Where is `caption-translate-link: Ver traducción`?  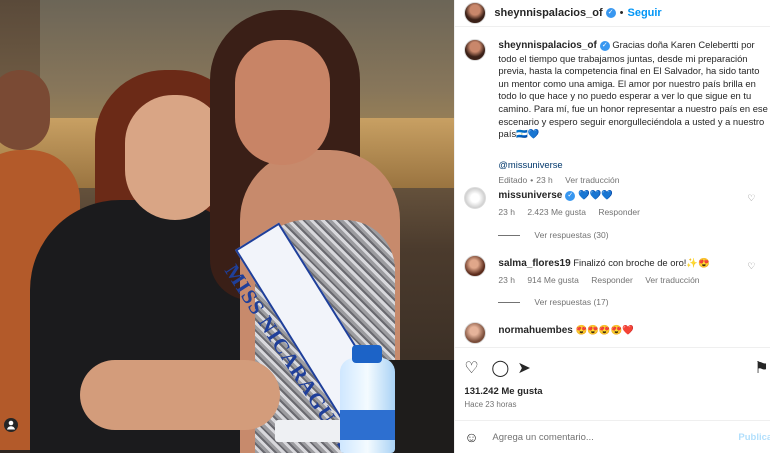 caption-translate-link: Ver traducción is located at coordinates (592, 180).